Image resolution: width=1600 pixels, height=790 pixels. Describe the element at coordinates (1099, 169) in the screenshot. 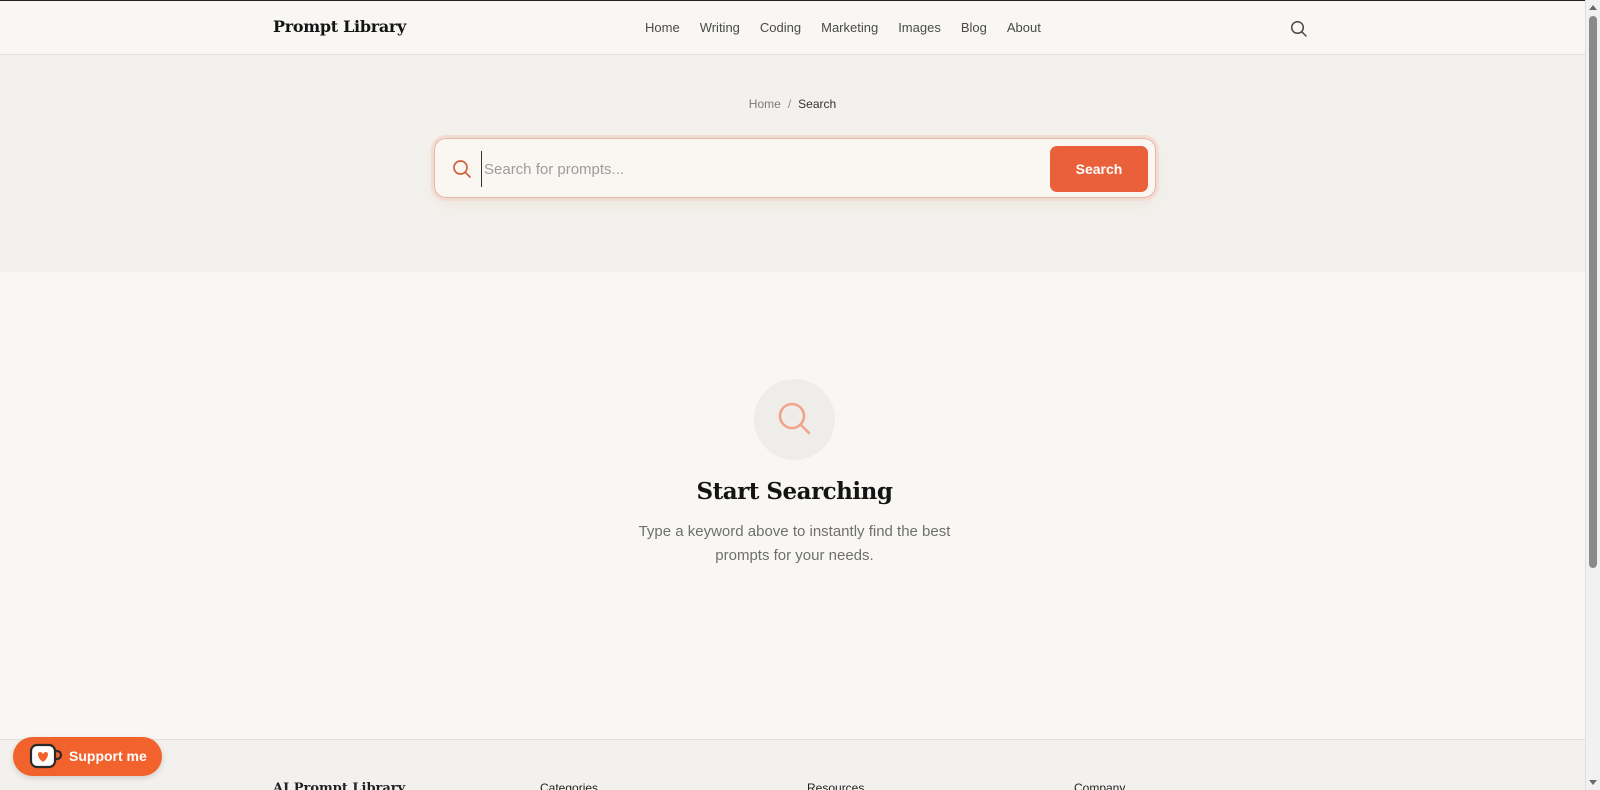

I see `search-button: Search` at that location.